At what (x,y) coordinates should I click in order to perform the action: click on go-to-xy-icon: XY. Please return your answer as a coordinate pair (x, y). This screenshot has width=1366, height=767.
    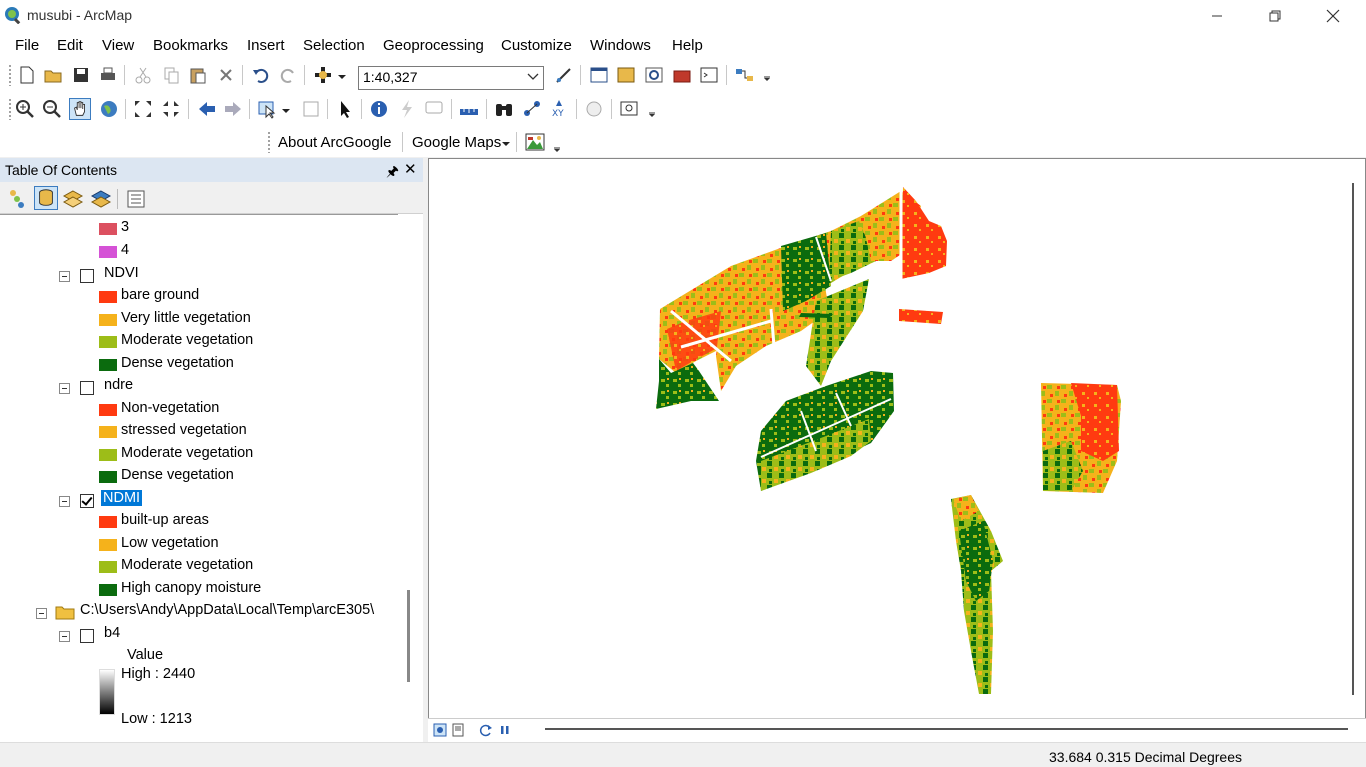
    Looking at the image, I should click on (559, 109).